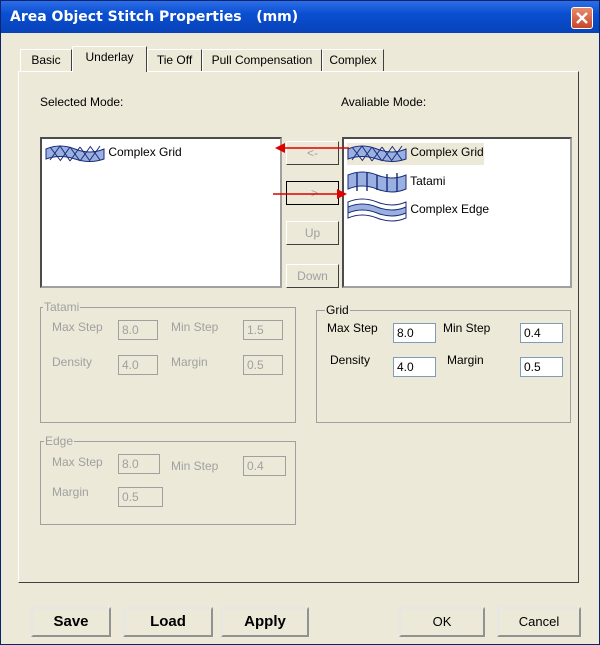  What do you see at coordinates (154, 17) in the screenshot?
I see `window-title: Area Object Stitch Properties (mm)` at bounding box center [154, 17].